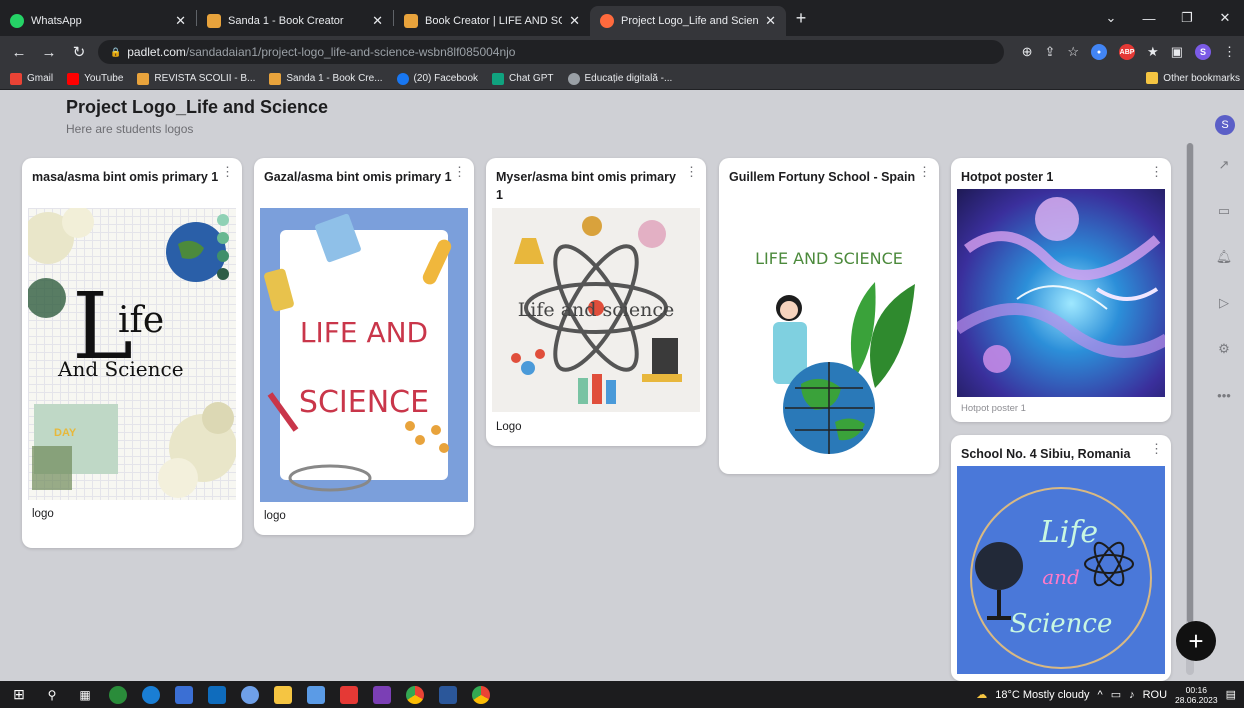  Describe the element at coordinates (1225, 18) in the screenshot. I see `close-window-icon: ✕` at that location.